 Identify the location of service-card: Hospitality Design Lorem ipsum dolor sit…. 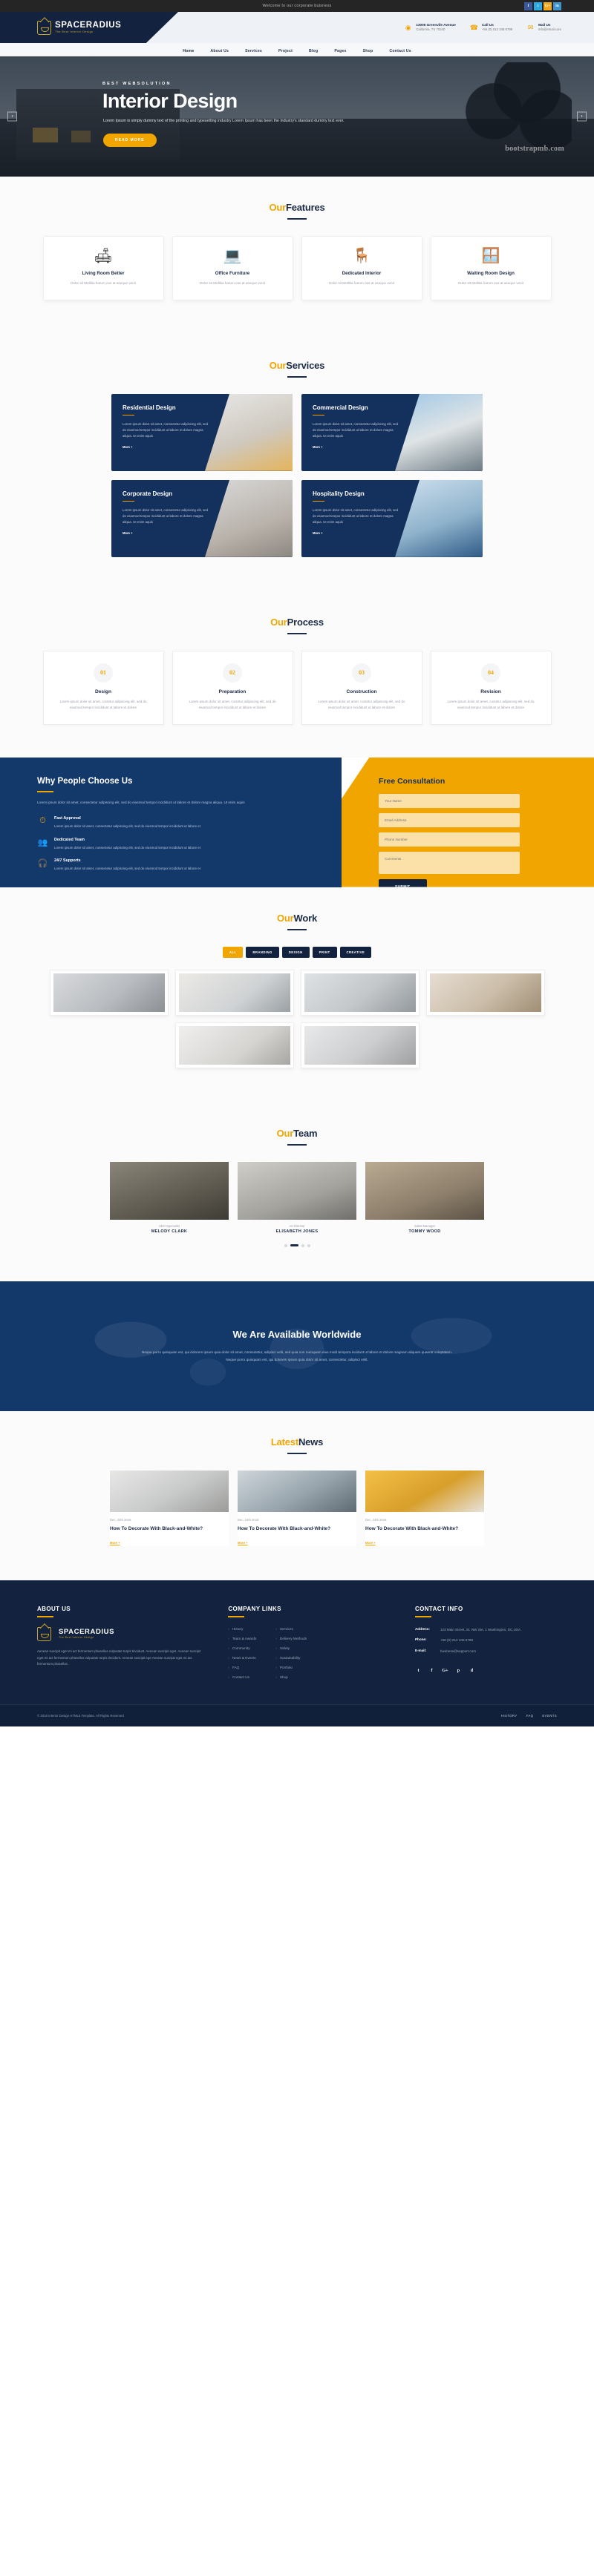
(392, 518).